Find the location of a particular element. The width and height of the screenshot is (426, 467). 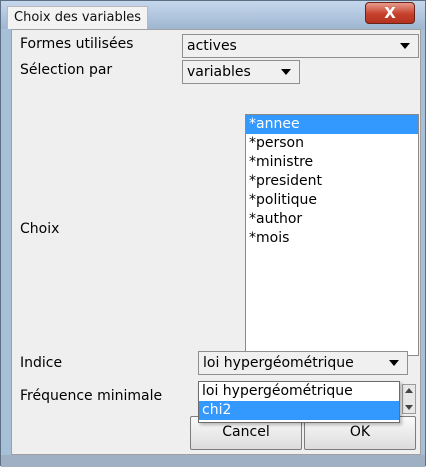

indice-select: loi hypergéométrique is located at coordinates (303, 363).